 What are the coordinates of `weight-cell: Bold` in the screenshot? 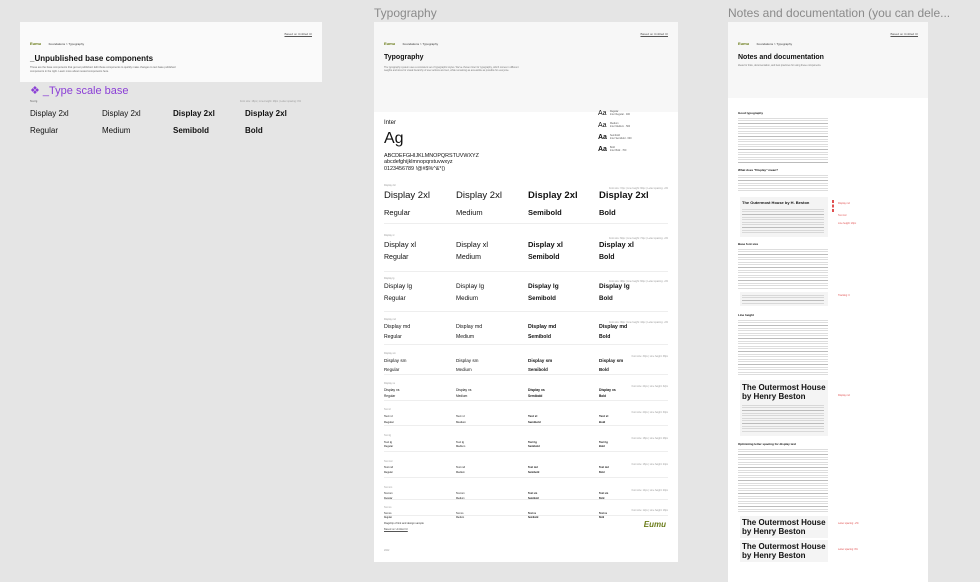 It's located at (254, 130).